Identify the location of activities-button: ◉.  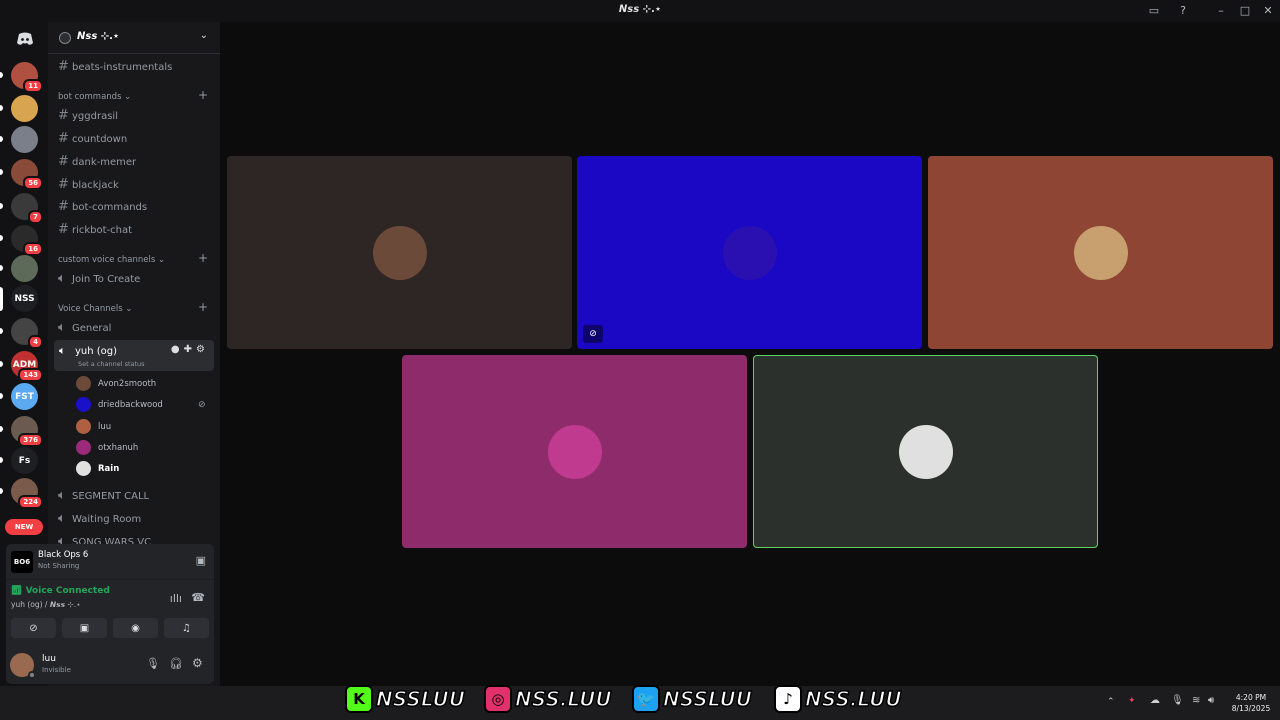
(135, 628).